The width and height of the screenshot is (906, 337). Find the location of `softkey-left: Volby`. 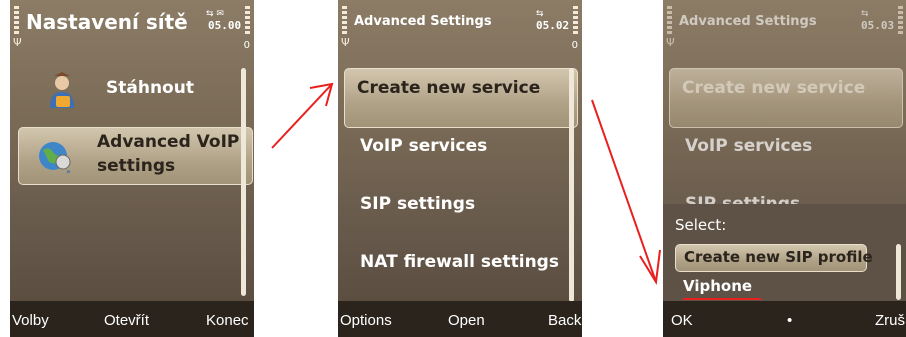

softkey-left: Volby is located at coordinates (30, 320).